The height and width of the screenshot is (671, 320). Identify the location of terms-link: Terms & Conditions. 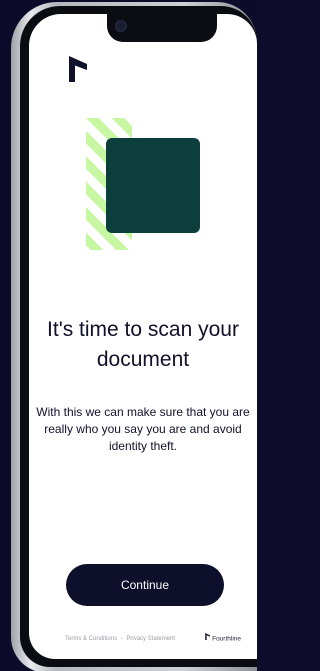
(91, 639).